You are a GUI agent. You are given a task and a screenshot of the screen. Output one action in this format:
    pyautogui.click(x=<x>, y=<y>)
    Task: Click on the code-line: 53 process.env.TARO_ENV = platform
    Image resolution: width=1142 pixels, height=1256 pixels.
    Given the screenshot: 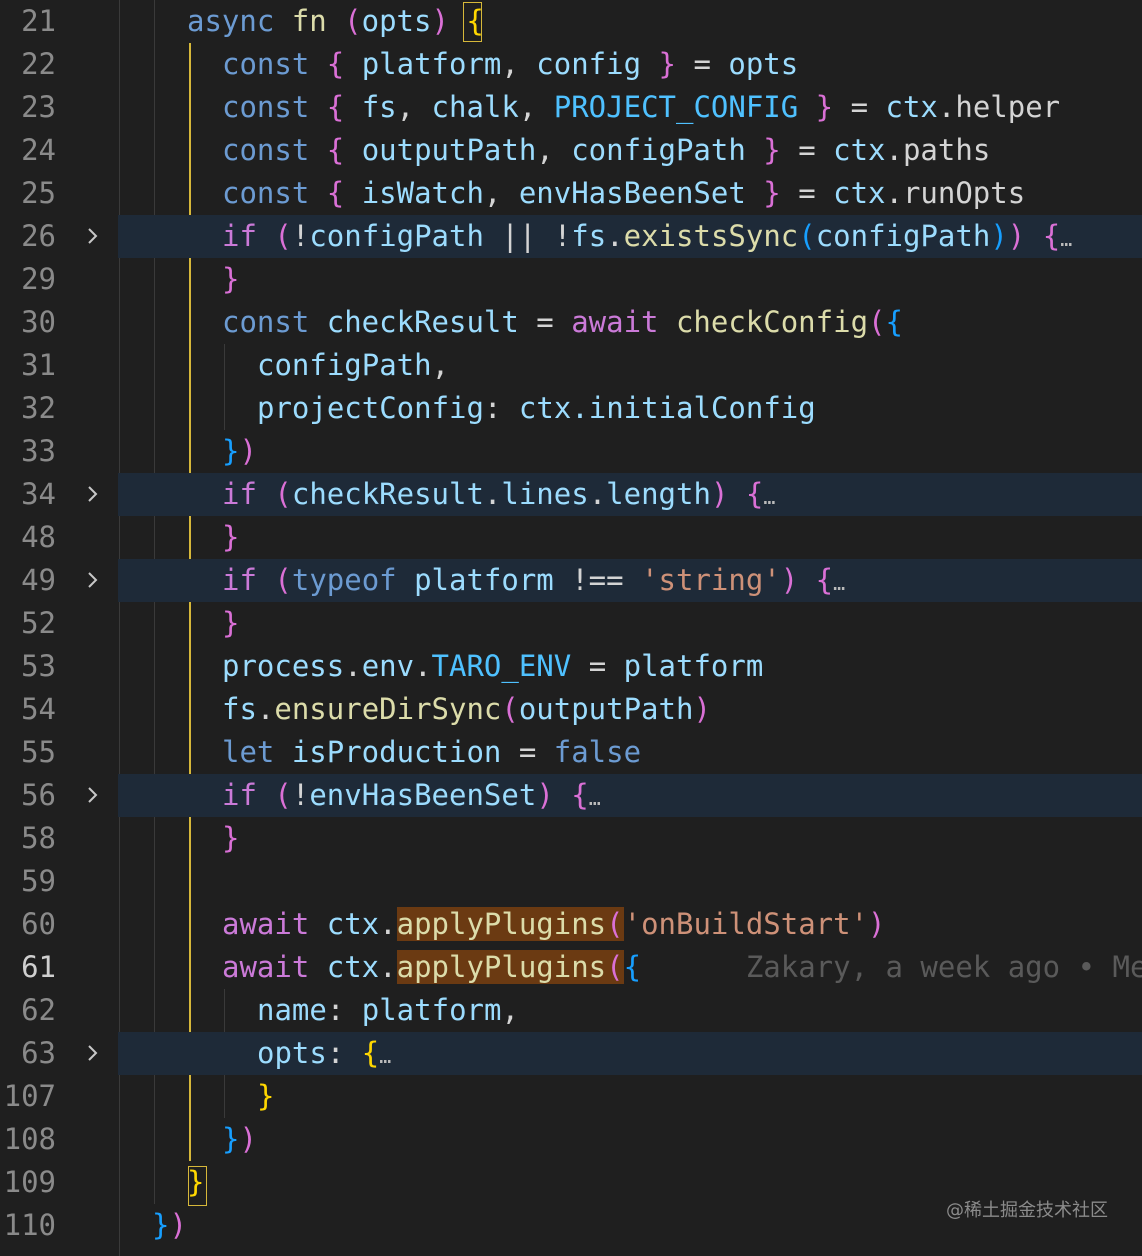 What is the action you would take?
    pyautogui.click(x=571, y=666)
    